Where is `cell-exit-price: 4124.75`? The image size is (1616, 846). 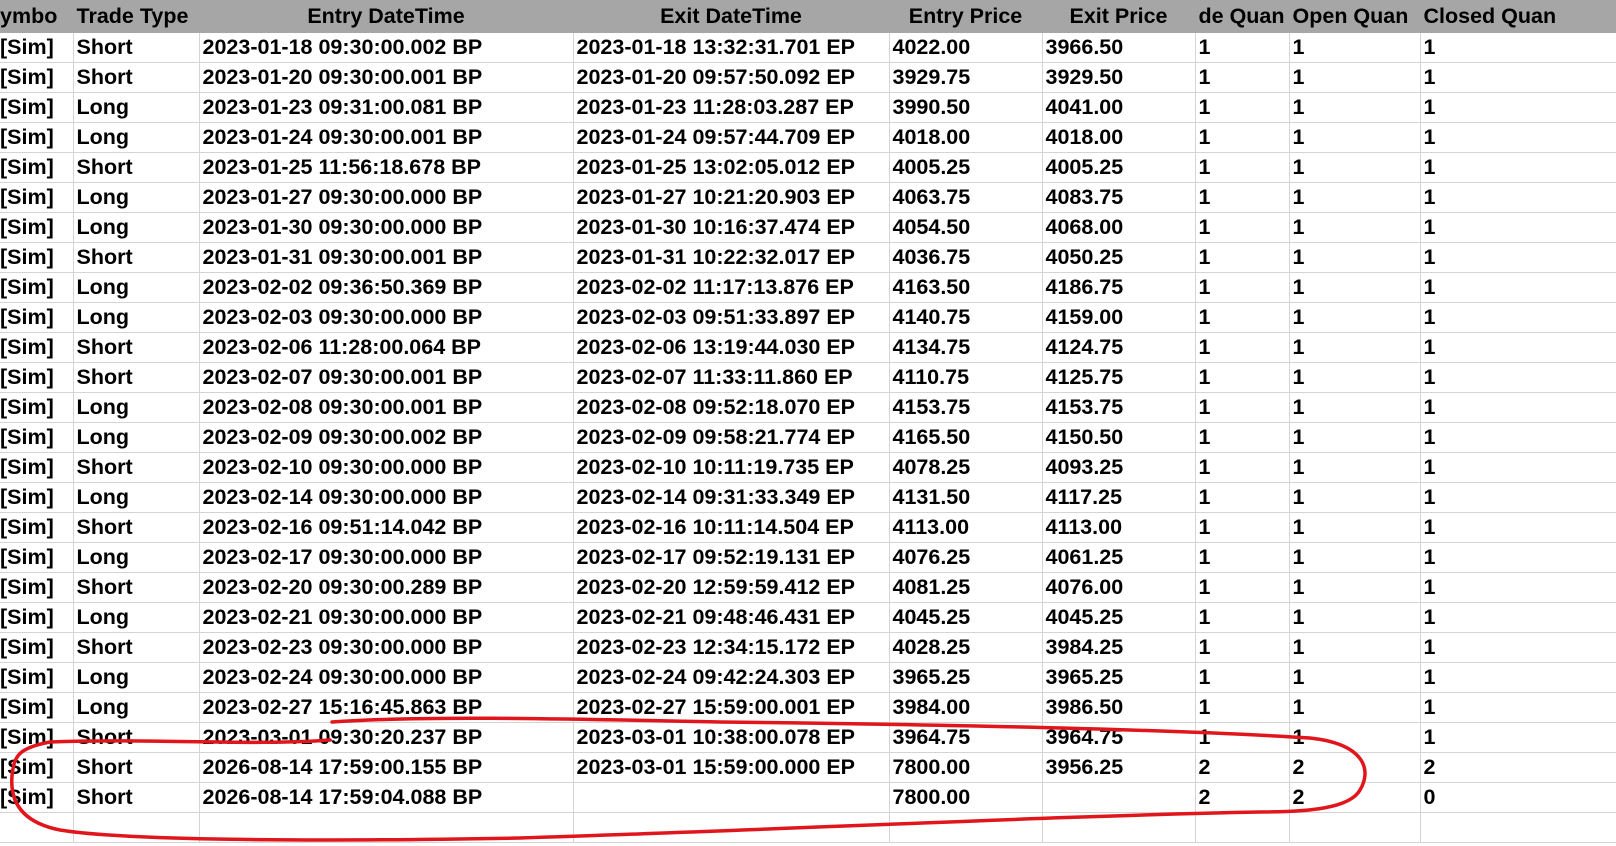
cell-exit-price: 4124.75 is located at coordinates (1119, 347).